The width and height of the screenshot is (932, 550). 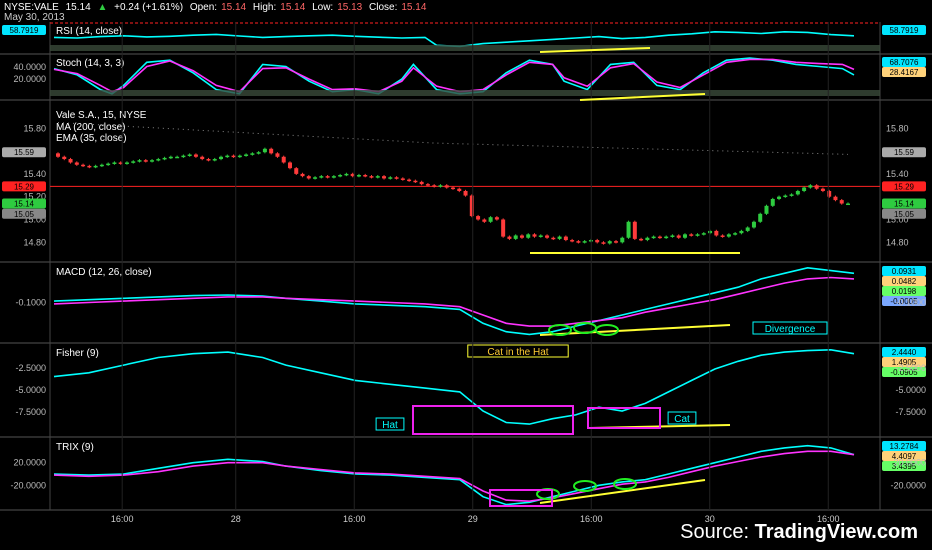 What do you see at coordinates (24, 214) in the screenshot?
I see `price-left-badge: 15.05` at bounding box center [24, 214].